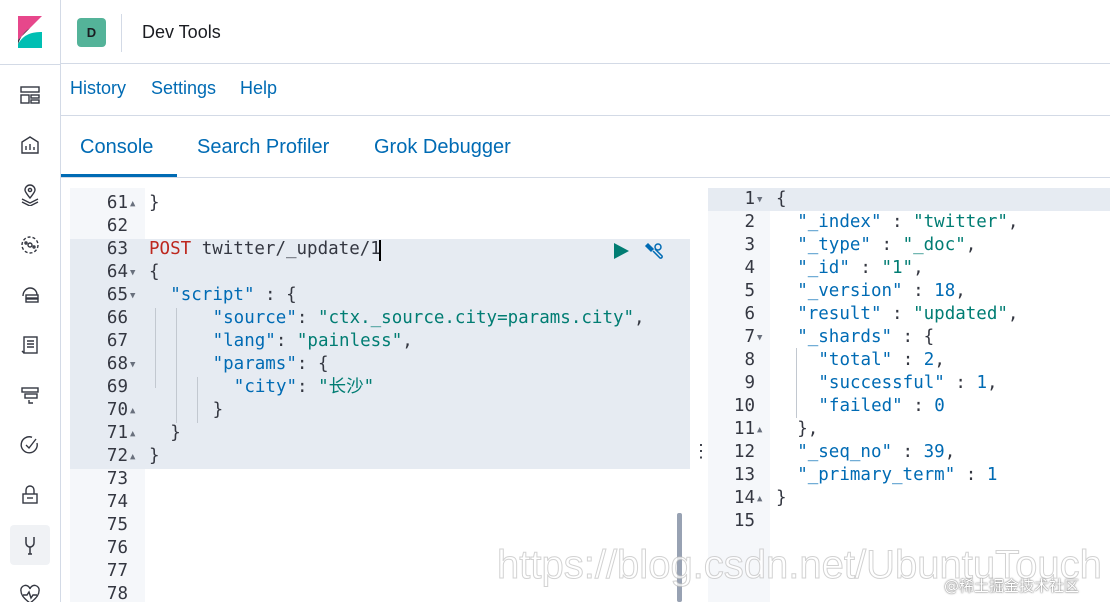  What do you see at coordinates (749, 222) in the screenshot?
I see `line-number: 2` at bounding box center [749, 222].